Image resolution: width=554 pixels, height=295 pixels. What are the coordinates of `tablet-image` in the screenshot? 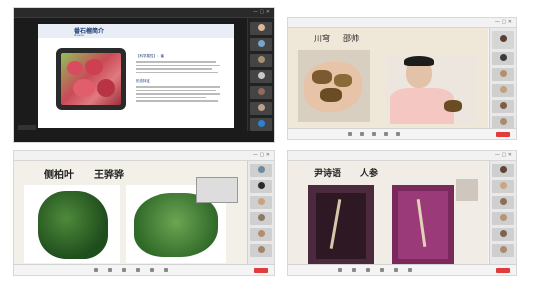 It's located at (91, 79).